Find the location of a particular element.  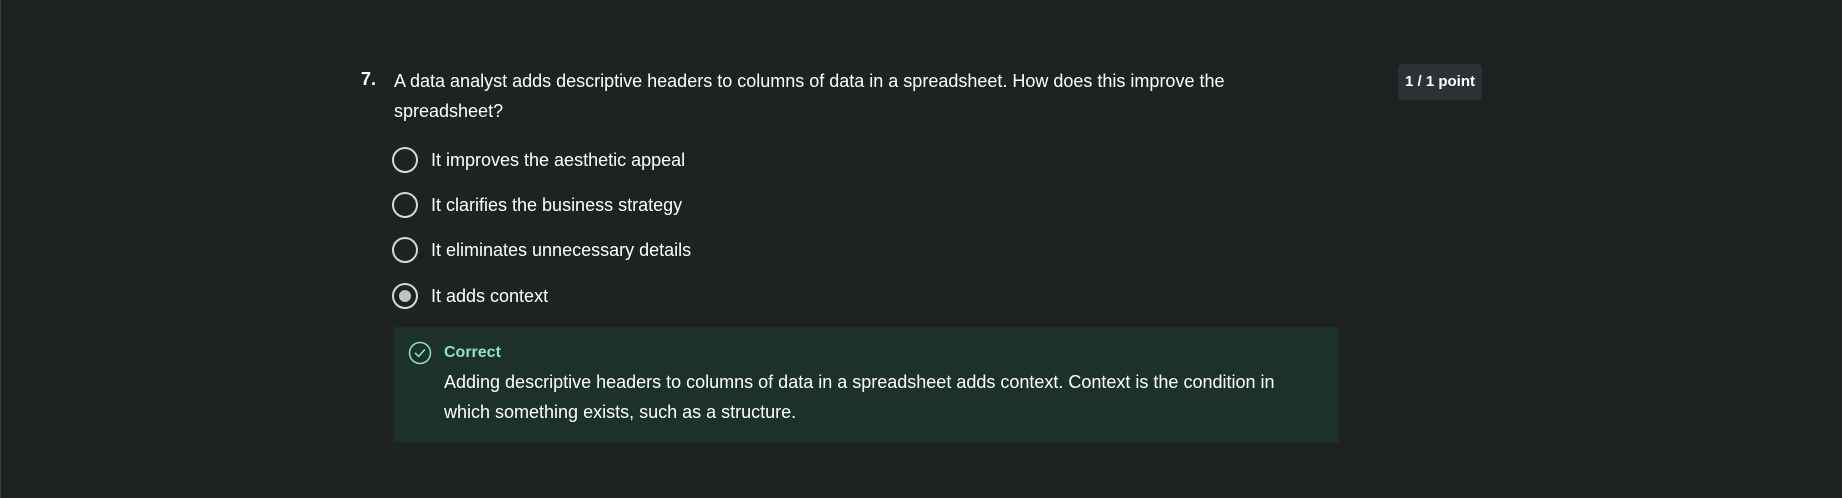

option-aesthetic-appeal: It improves the aesthetic appeal is located at coordinates (538, 160).